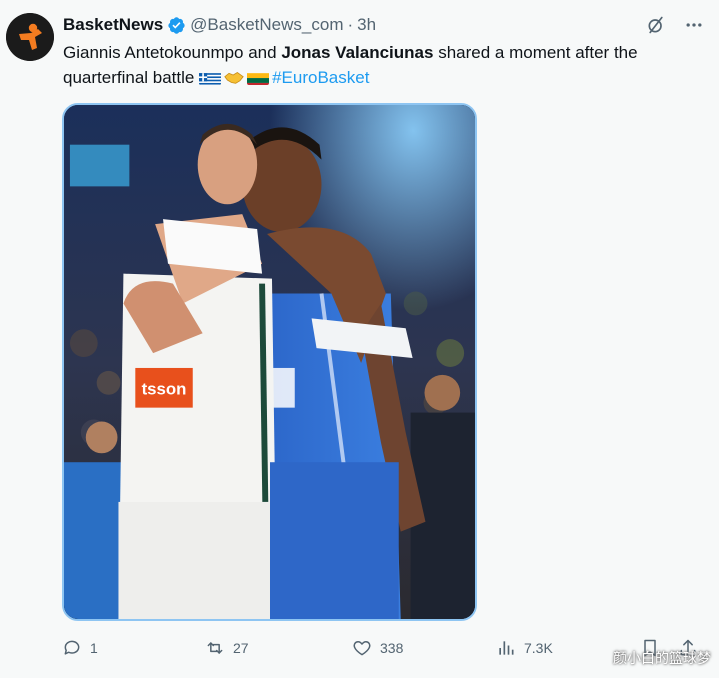  What do you see at coordinates (506, 648) in the screenshot?
I see `views-icon` at bounding box center [506, 648].